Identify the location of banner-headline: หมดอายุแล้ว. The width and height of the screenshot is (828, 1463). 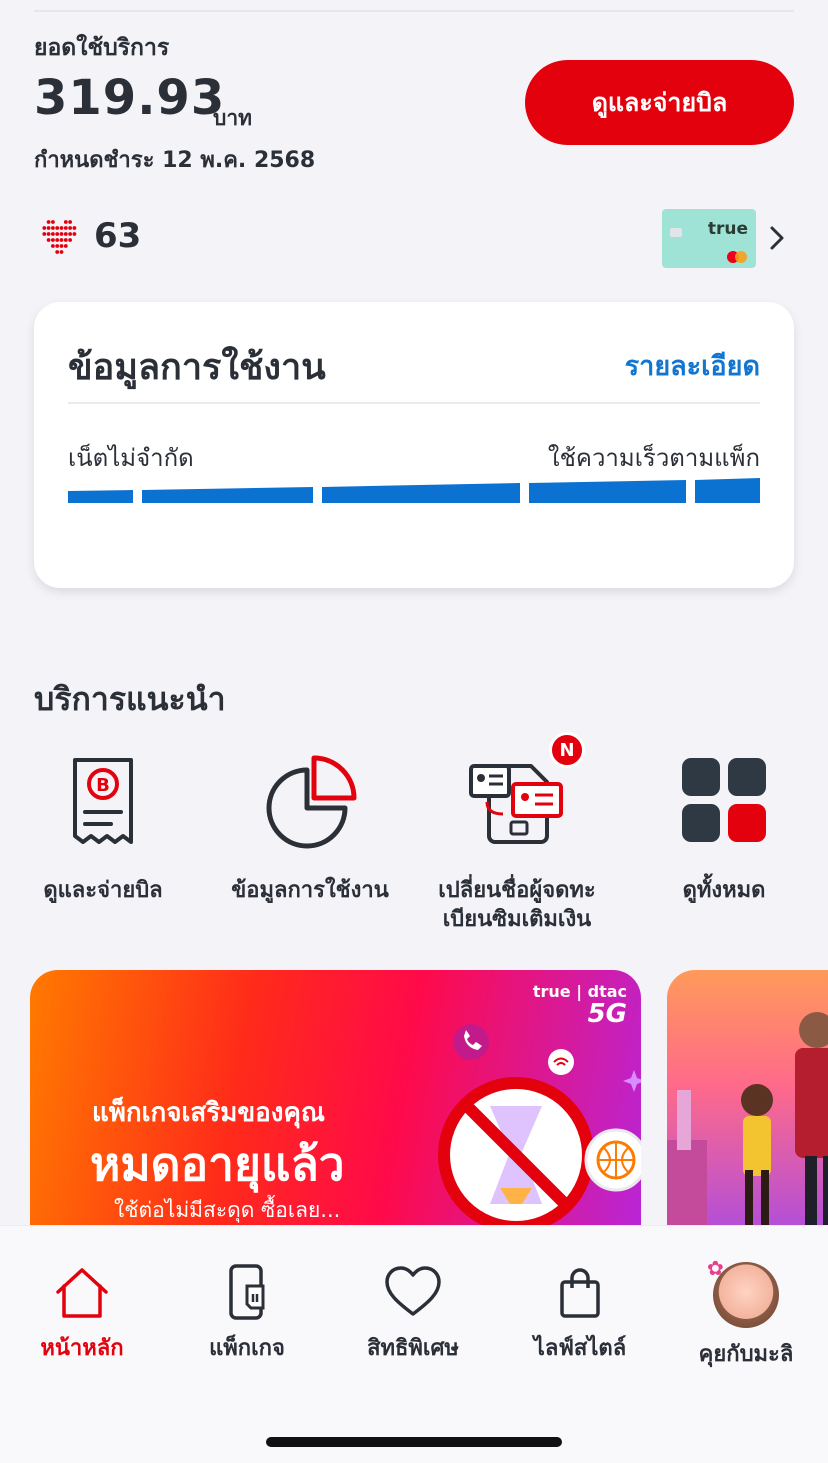
(217, 1164).